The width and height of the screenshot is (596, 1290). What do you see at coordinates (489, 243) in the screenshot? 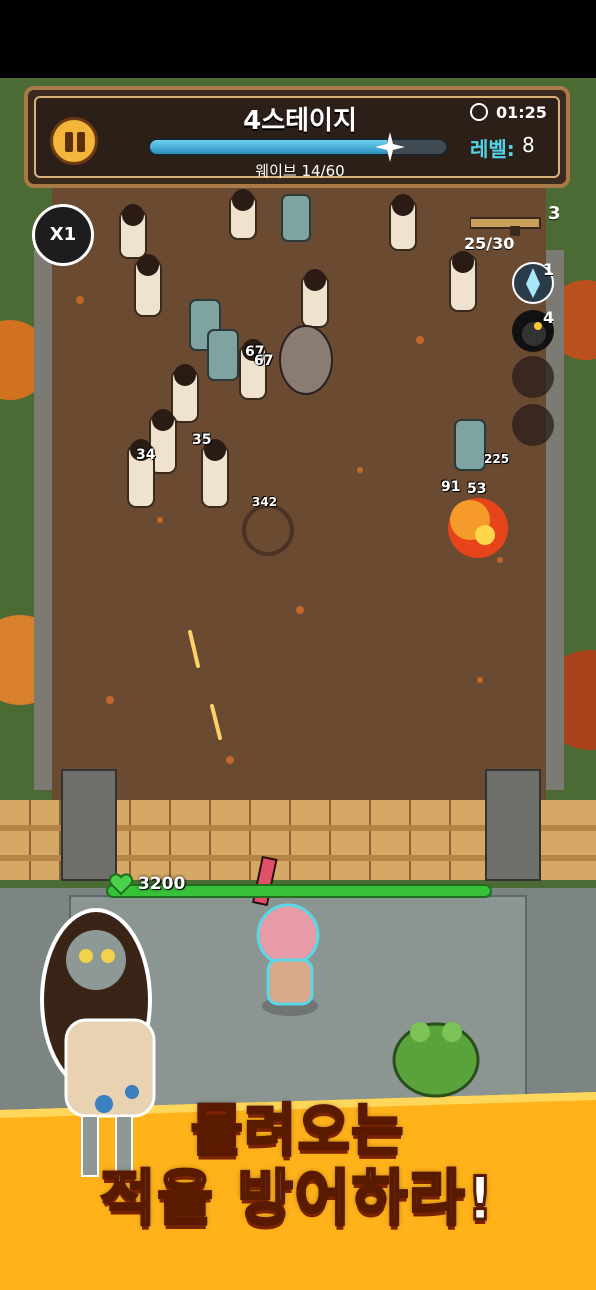
I see `ammo-counter: 25/30` at bounding box center [489, 243].